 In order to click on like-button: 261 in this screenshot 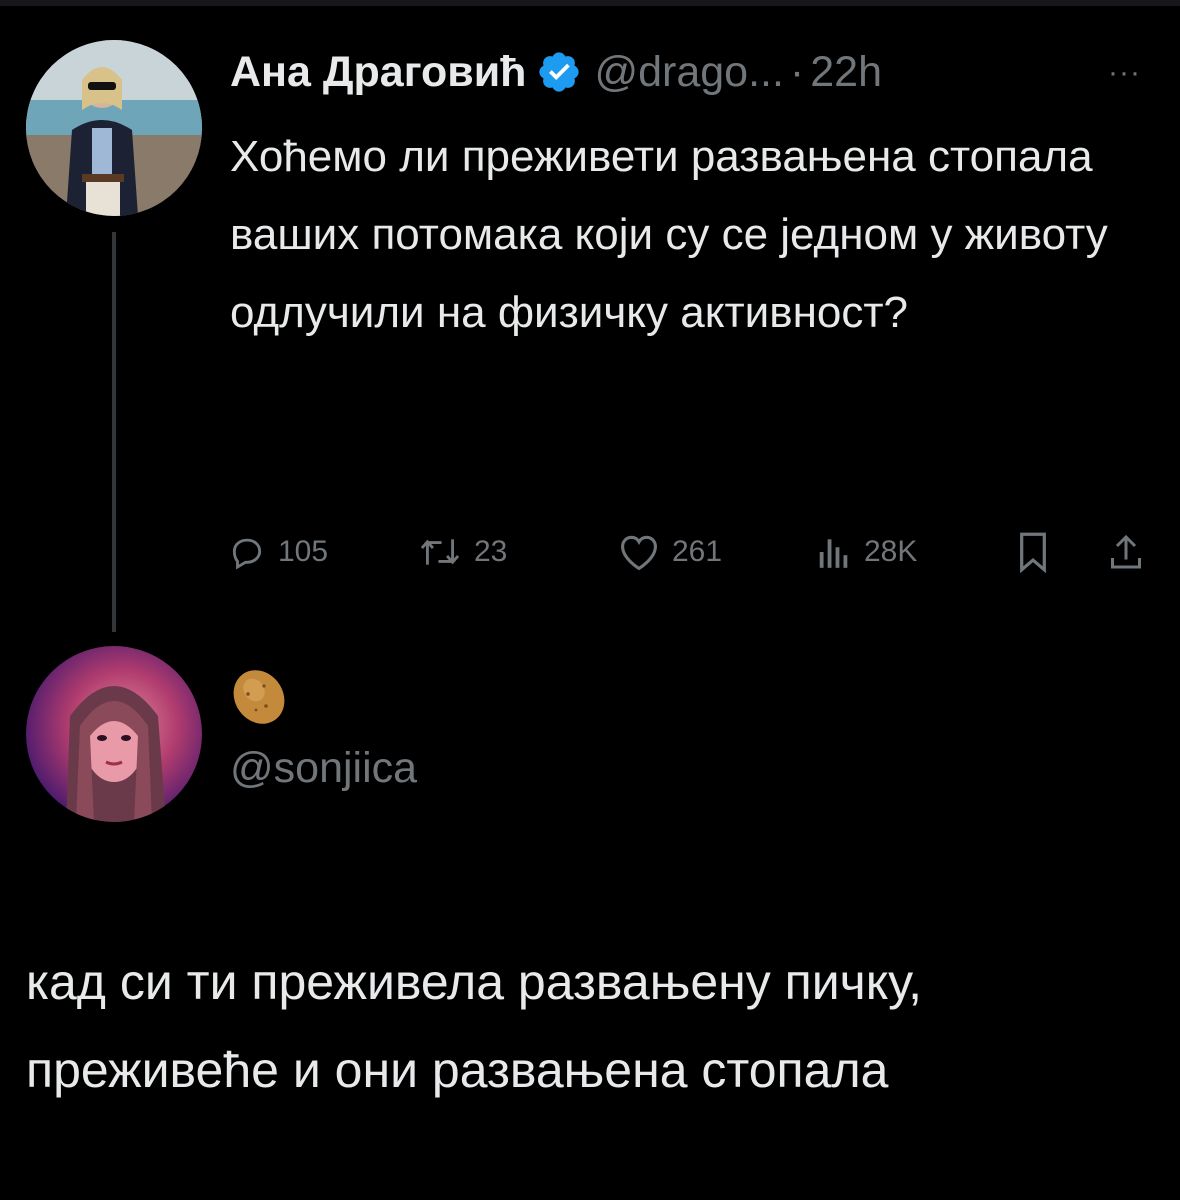, I will do `click(670, 552)`.